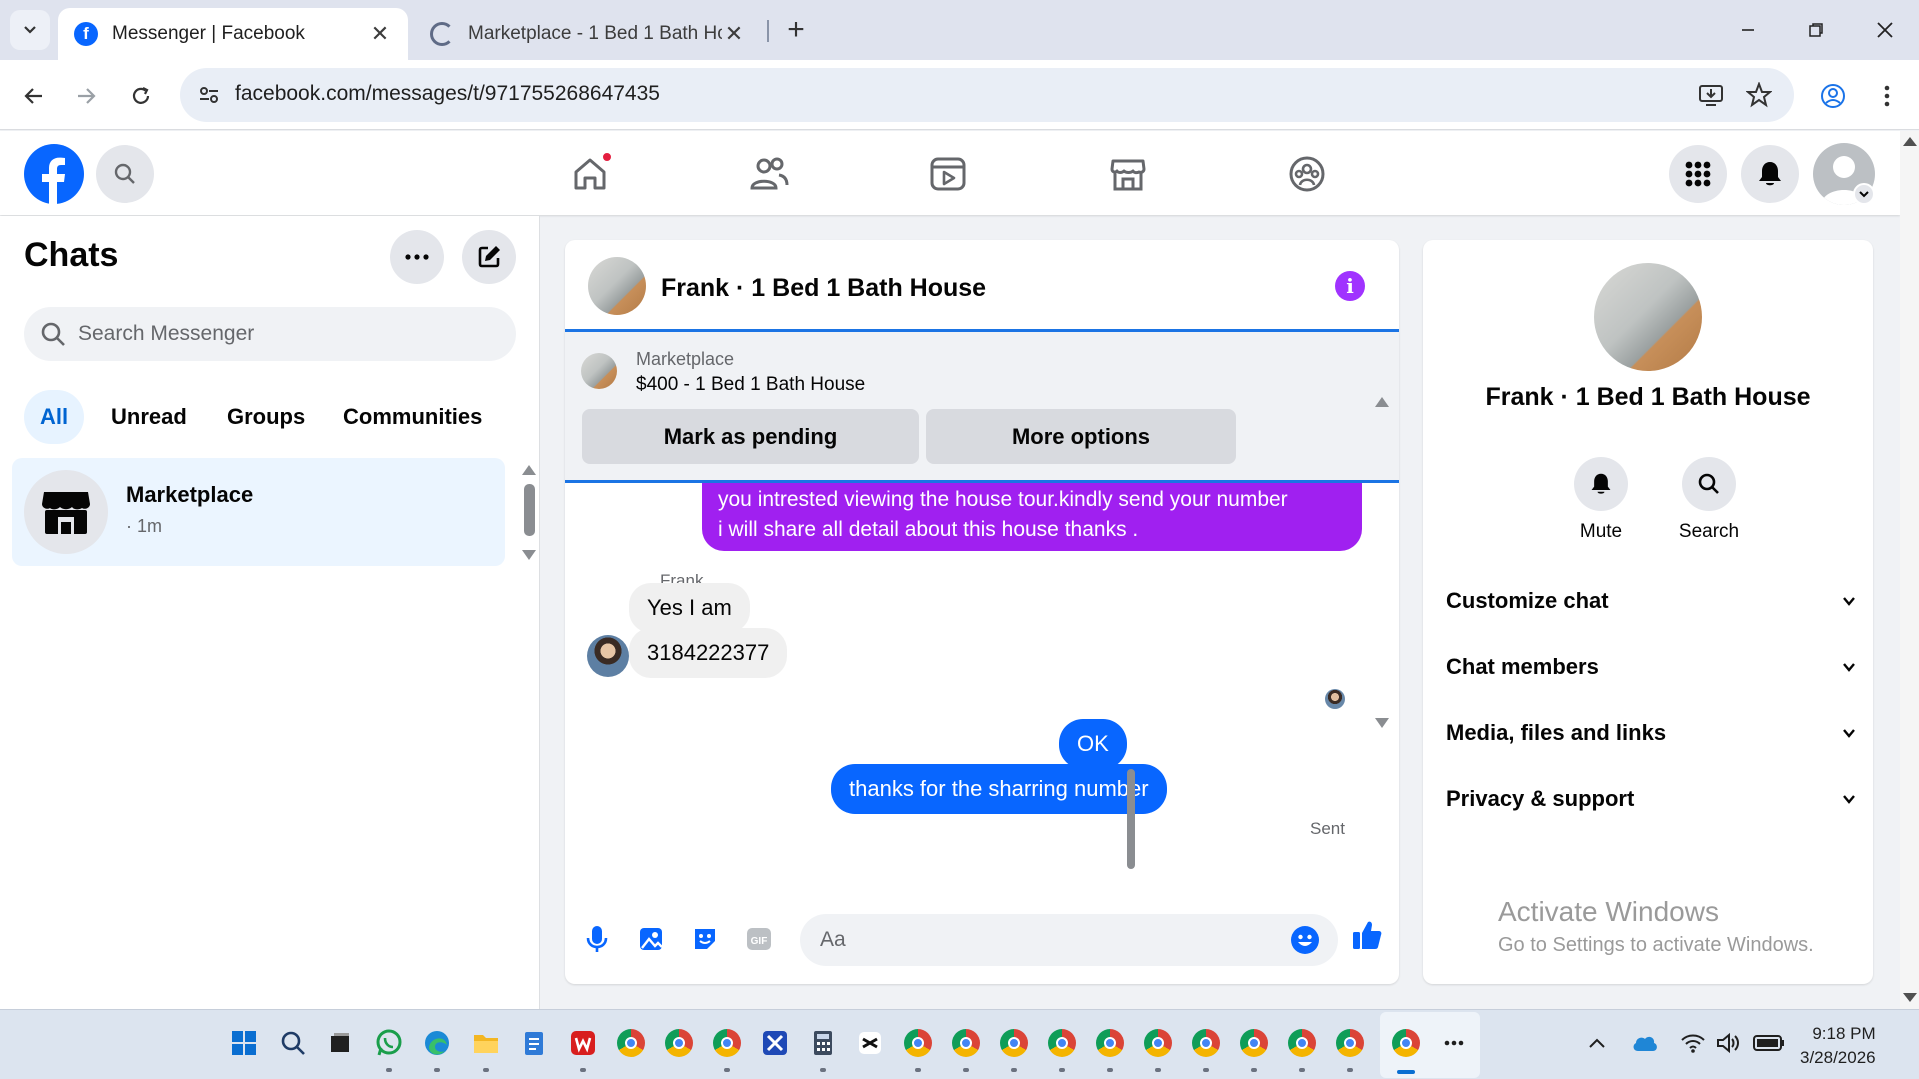  I want to click on tab-messenger: f Messenger | Facebook ✕, so click(233, 34).